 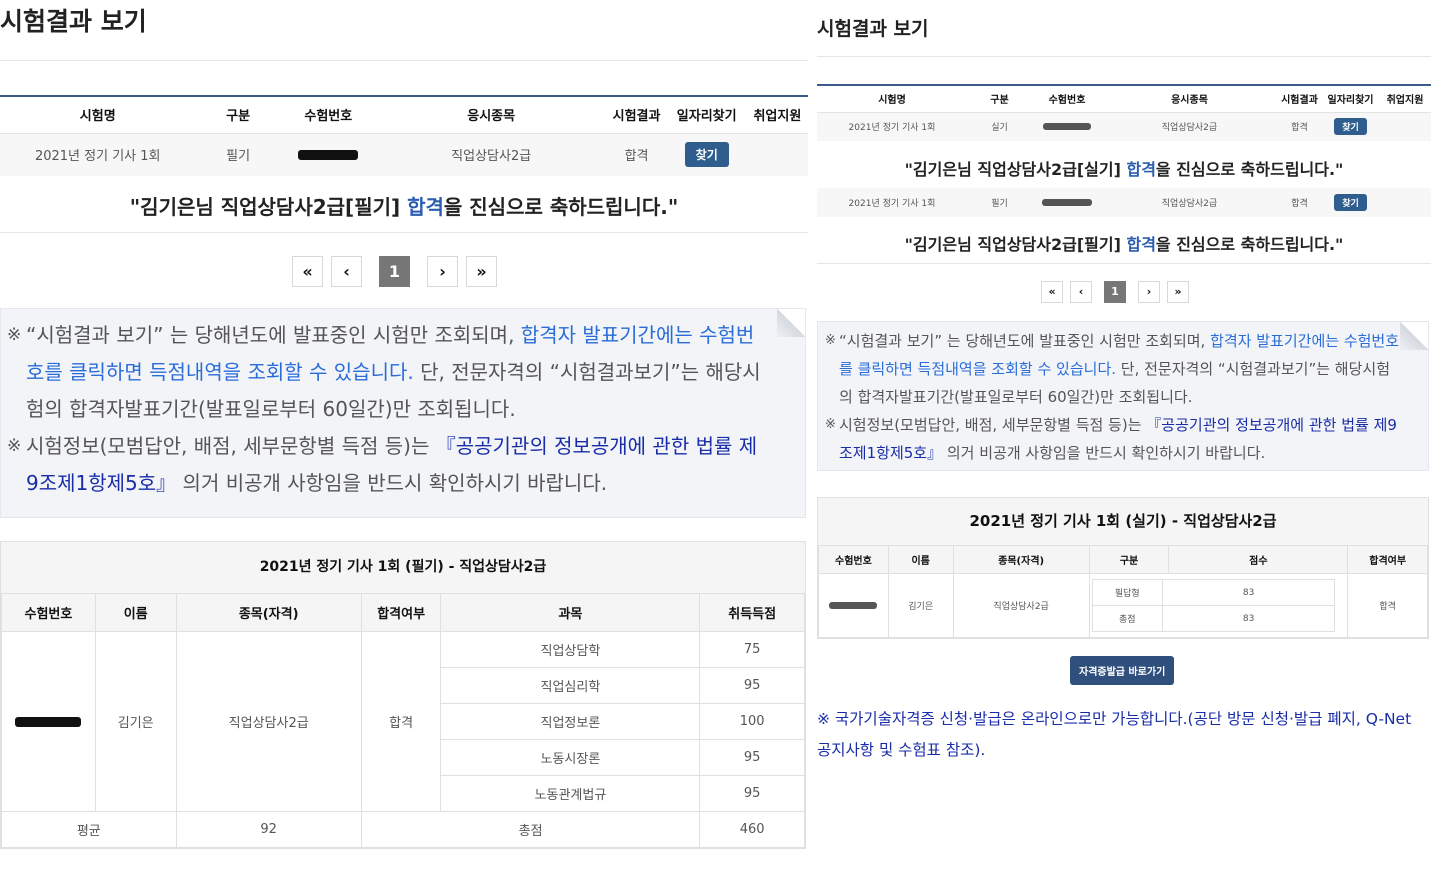 I want to click on course-name: 직업상담학, so click(x=570, y=649).